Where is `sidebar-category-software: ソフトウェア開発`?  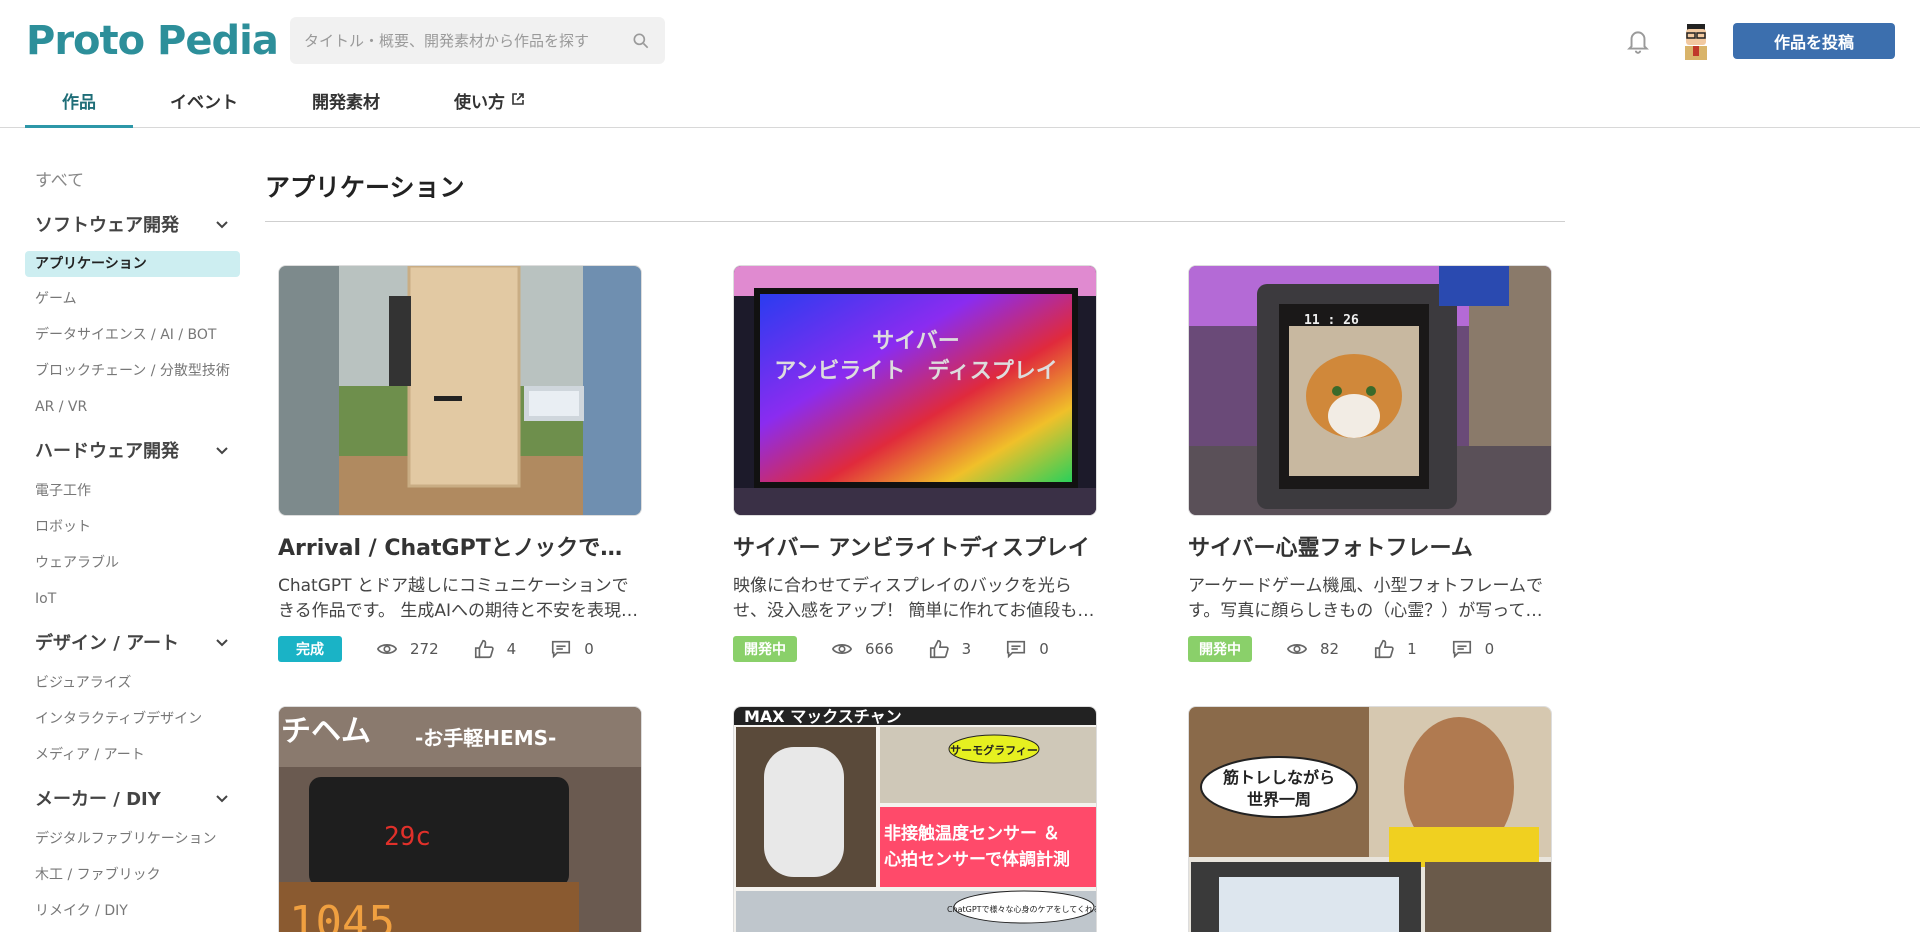 sidebar-category-software: ソフトウェア開発 is located at coordinates (132, 223).